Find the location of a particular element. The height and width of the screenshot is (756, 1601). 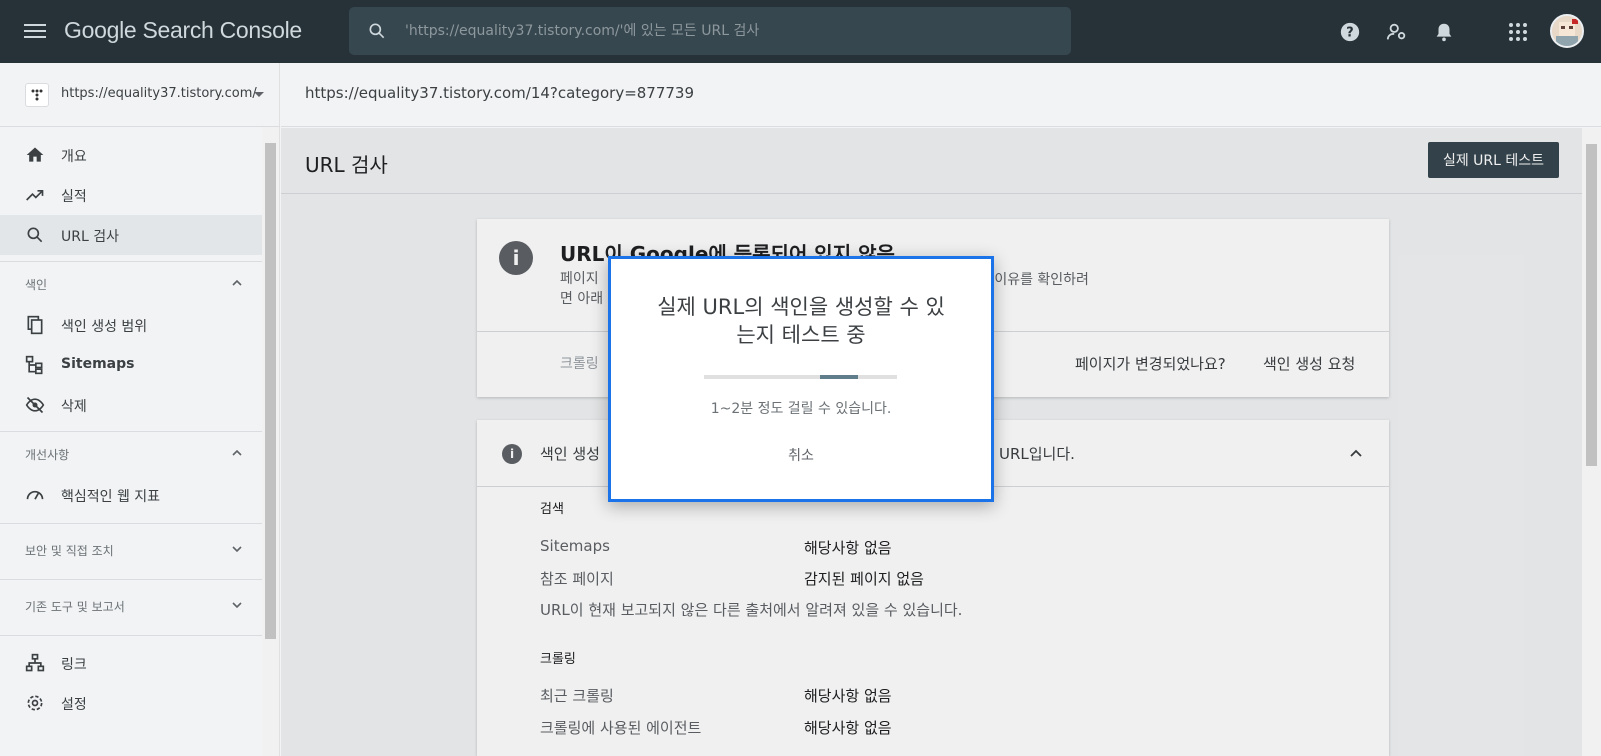

main-scrollbar is located at coordinates (1591, 442).